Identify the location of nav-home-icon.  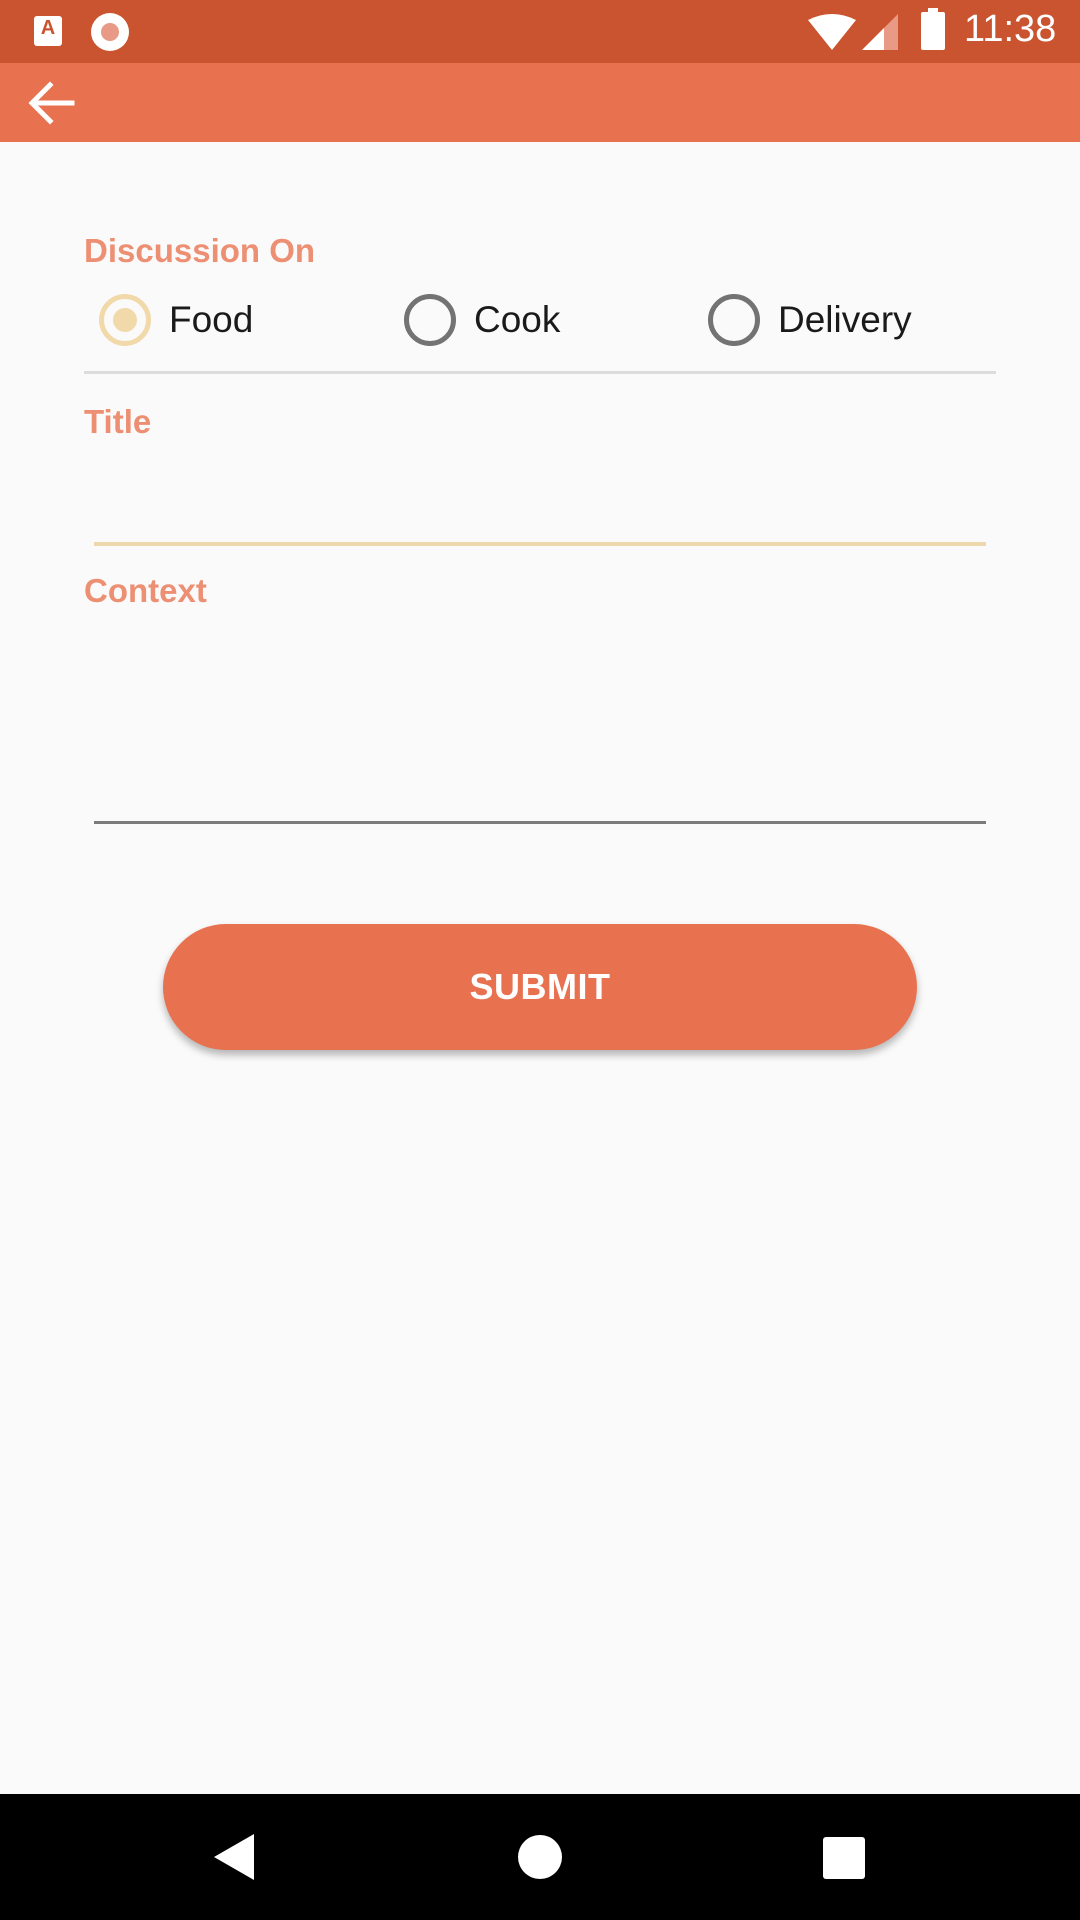
(540, 1857).